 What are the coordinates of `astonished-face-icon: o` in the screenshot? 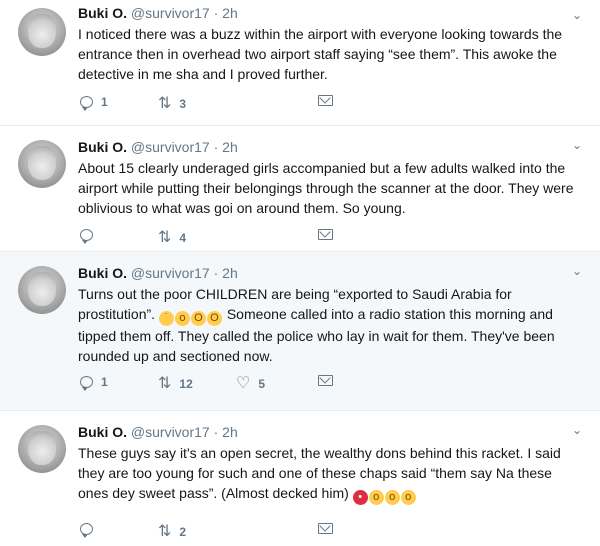 It's located at (182, 318).